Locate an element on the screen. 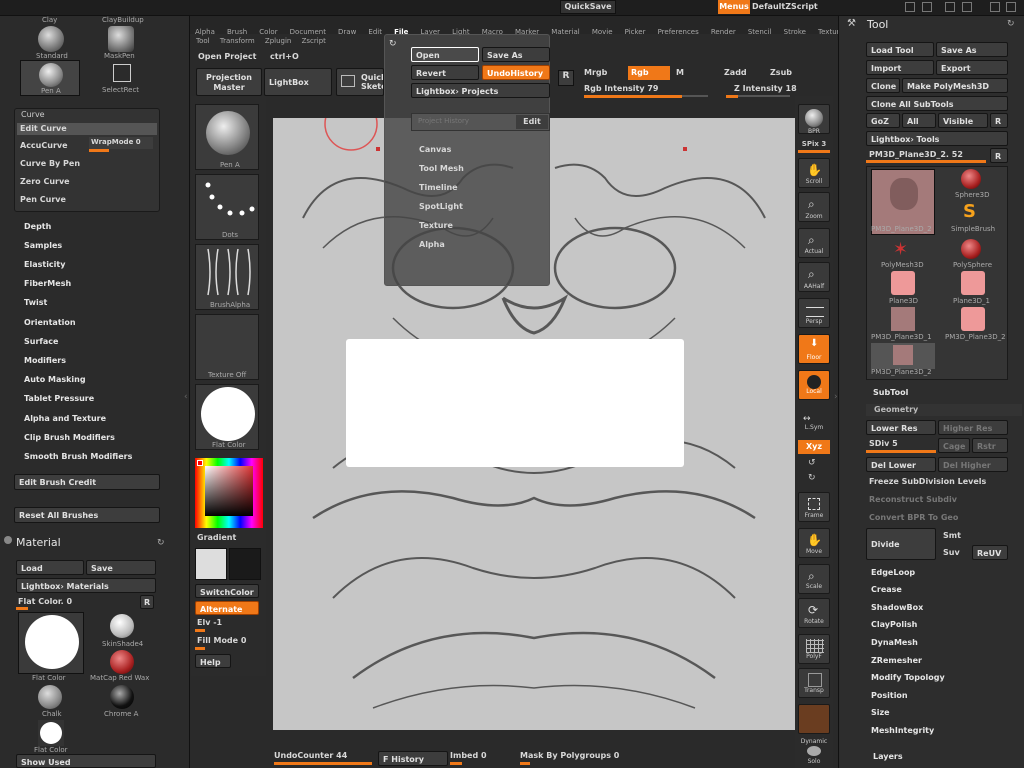  section-shadowbox: ShadowBox is located at coordinates (897, 607).